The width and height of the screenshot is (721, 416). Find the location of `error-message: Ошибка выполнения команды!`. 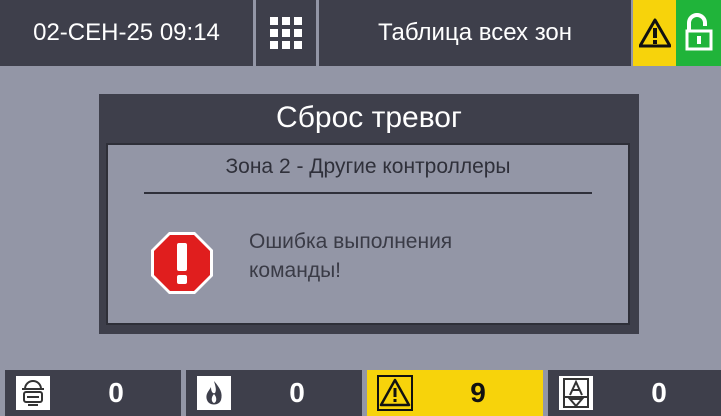

error-message: Ошибка выполнения команды! is located at coordinates (414, 256).